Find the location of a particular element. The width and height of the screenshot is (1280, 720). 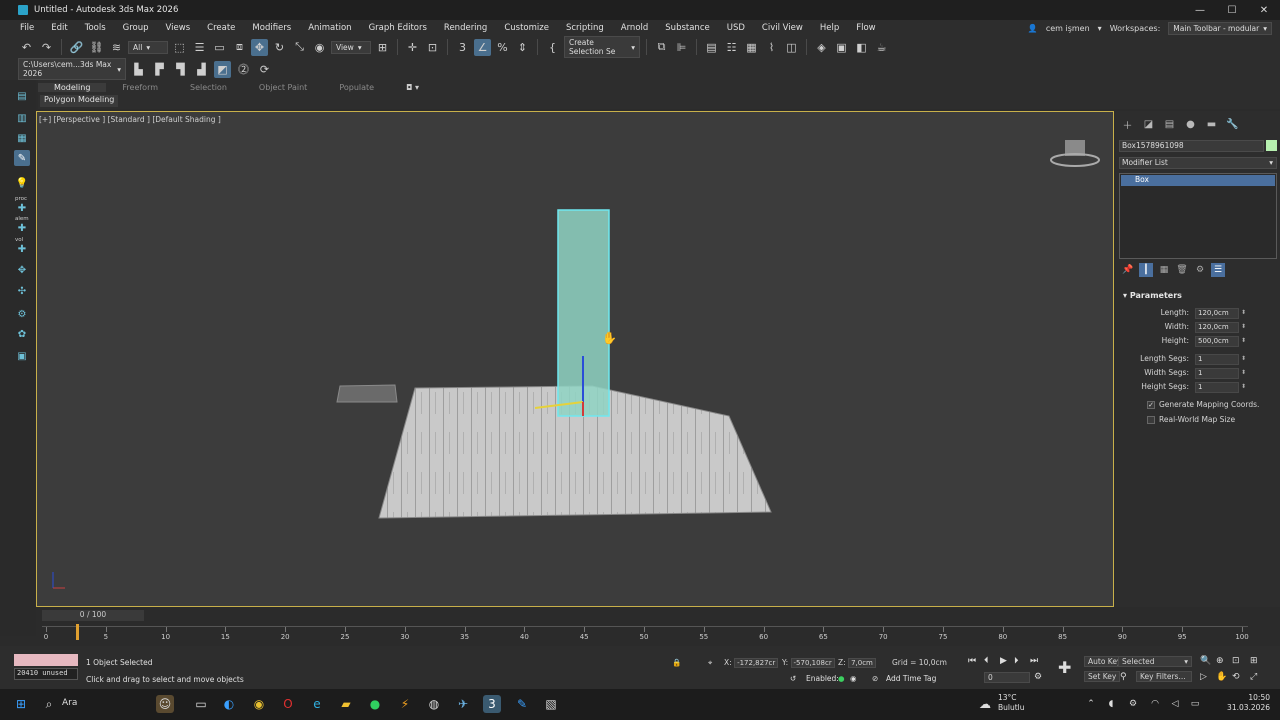

rect-selection-icon: ▭ is located at coordinates (219, 47).